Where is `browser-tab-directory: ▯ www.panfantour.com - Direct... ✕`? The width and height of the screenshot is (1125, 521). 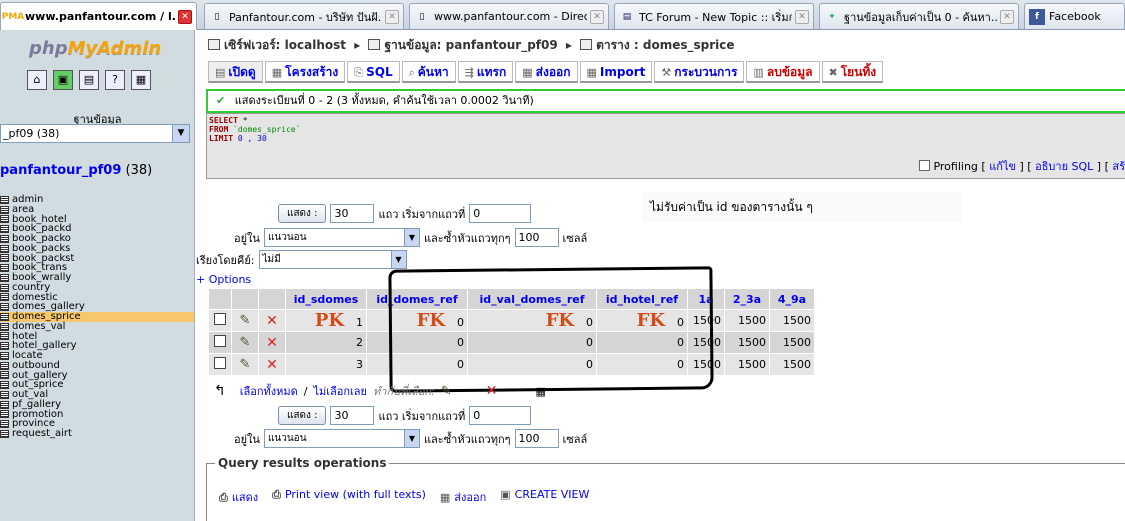
browser-tab-directory: ▯ www.panfantour.com - Direct... ✕ is located at coordinates (509, 16).